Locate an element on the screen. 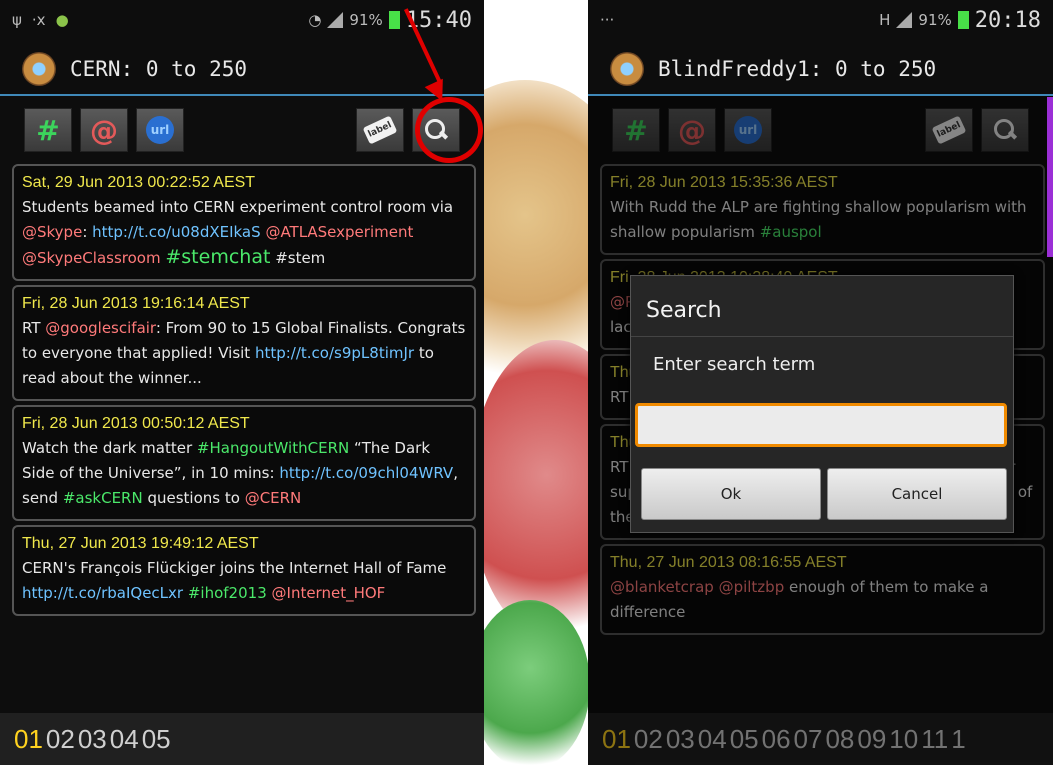  page-number: 02 is located at coordinates (60, 739).